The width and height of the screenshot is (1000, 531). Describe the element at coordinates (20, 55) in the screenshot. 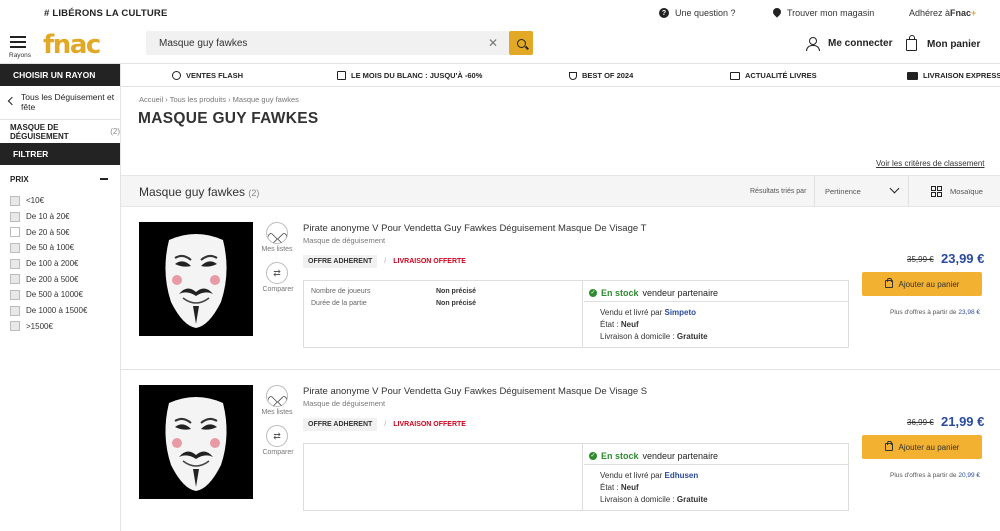

I see `menu-label: Rayons` at that location.